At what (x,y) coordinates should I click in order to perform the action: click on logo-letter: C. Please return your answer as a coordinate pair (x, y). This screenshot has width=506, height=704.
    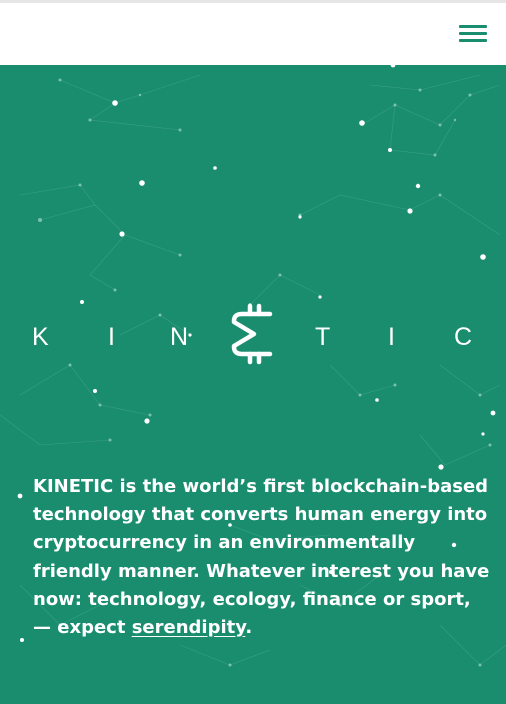
    Looking at the image, I should click on (463, 337).